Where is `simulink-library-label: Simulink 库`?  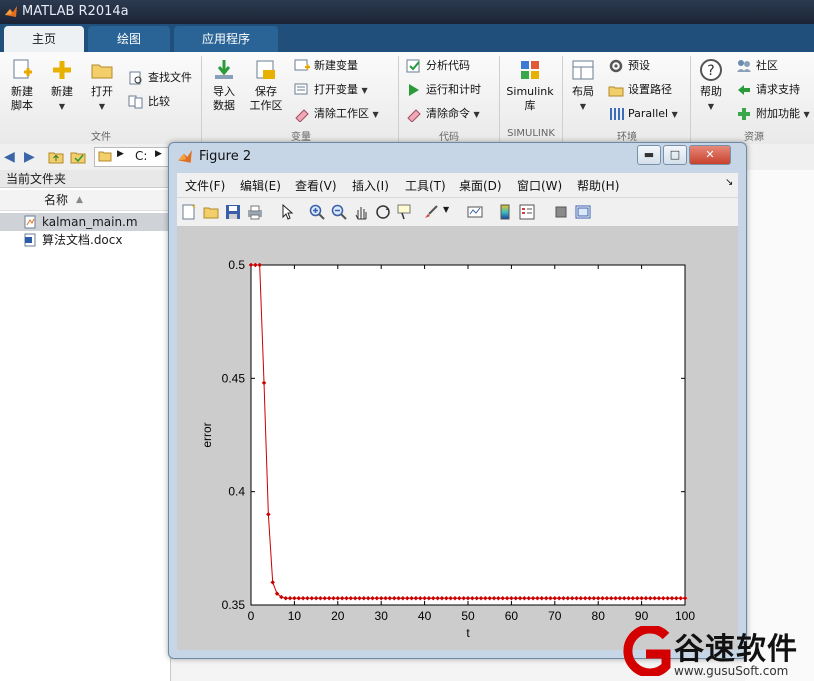
simulink-library-label: Simulink 库 is located at coordinates (530, 98).